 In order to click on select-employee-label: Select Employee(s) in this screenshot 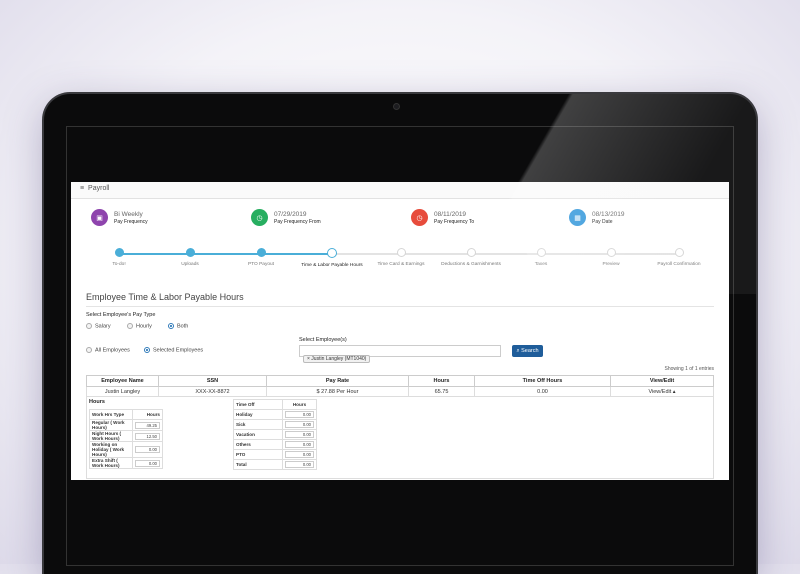, I will do `click(323, 340)`.